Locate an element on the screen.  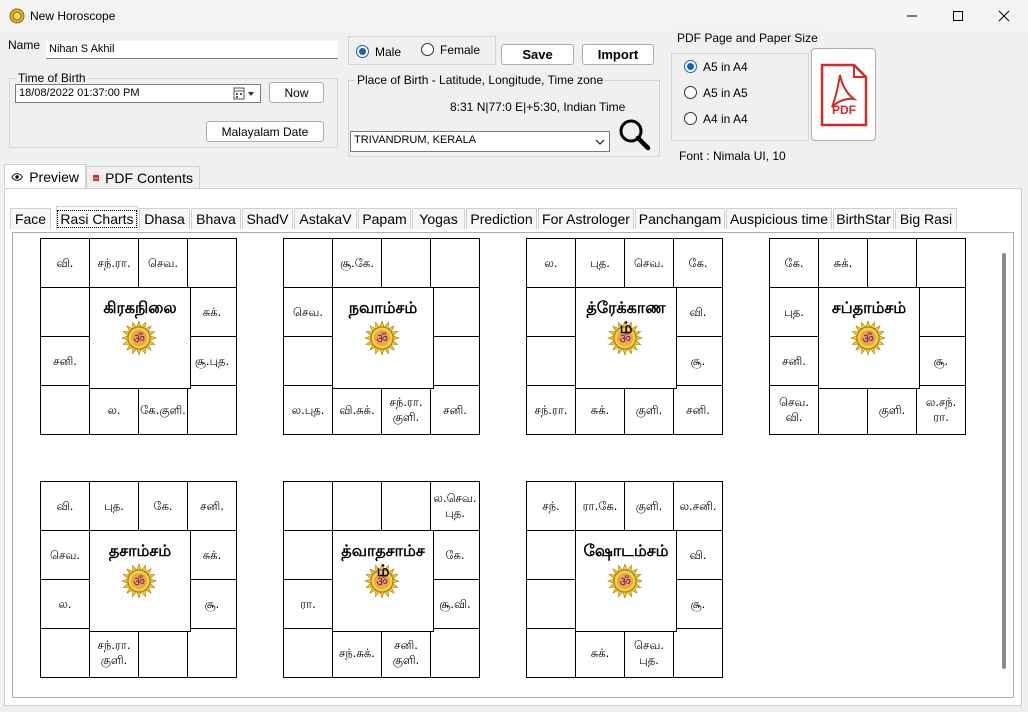
chart-name: ஷோடம்சம் is located at coordinates (626, 550).